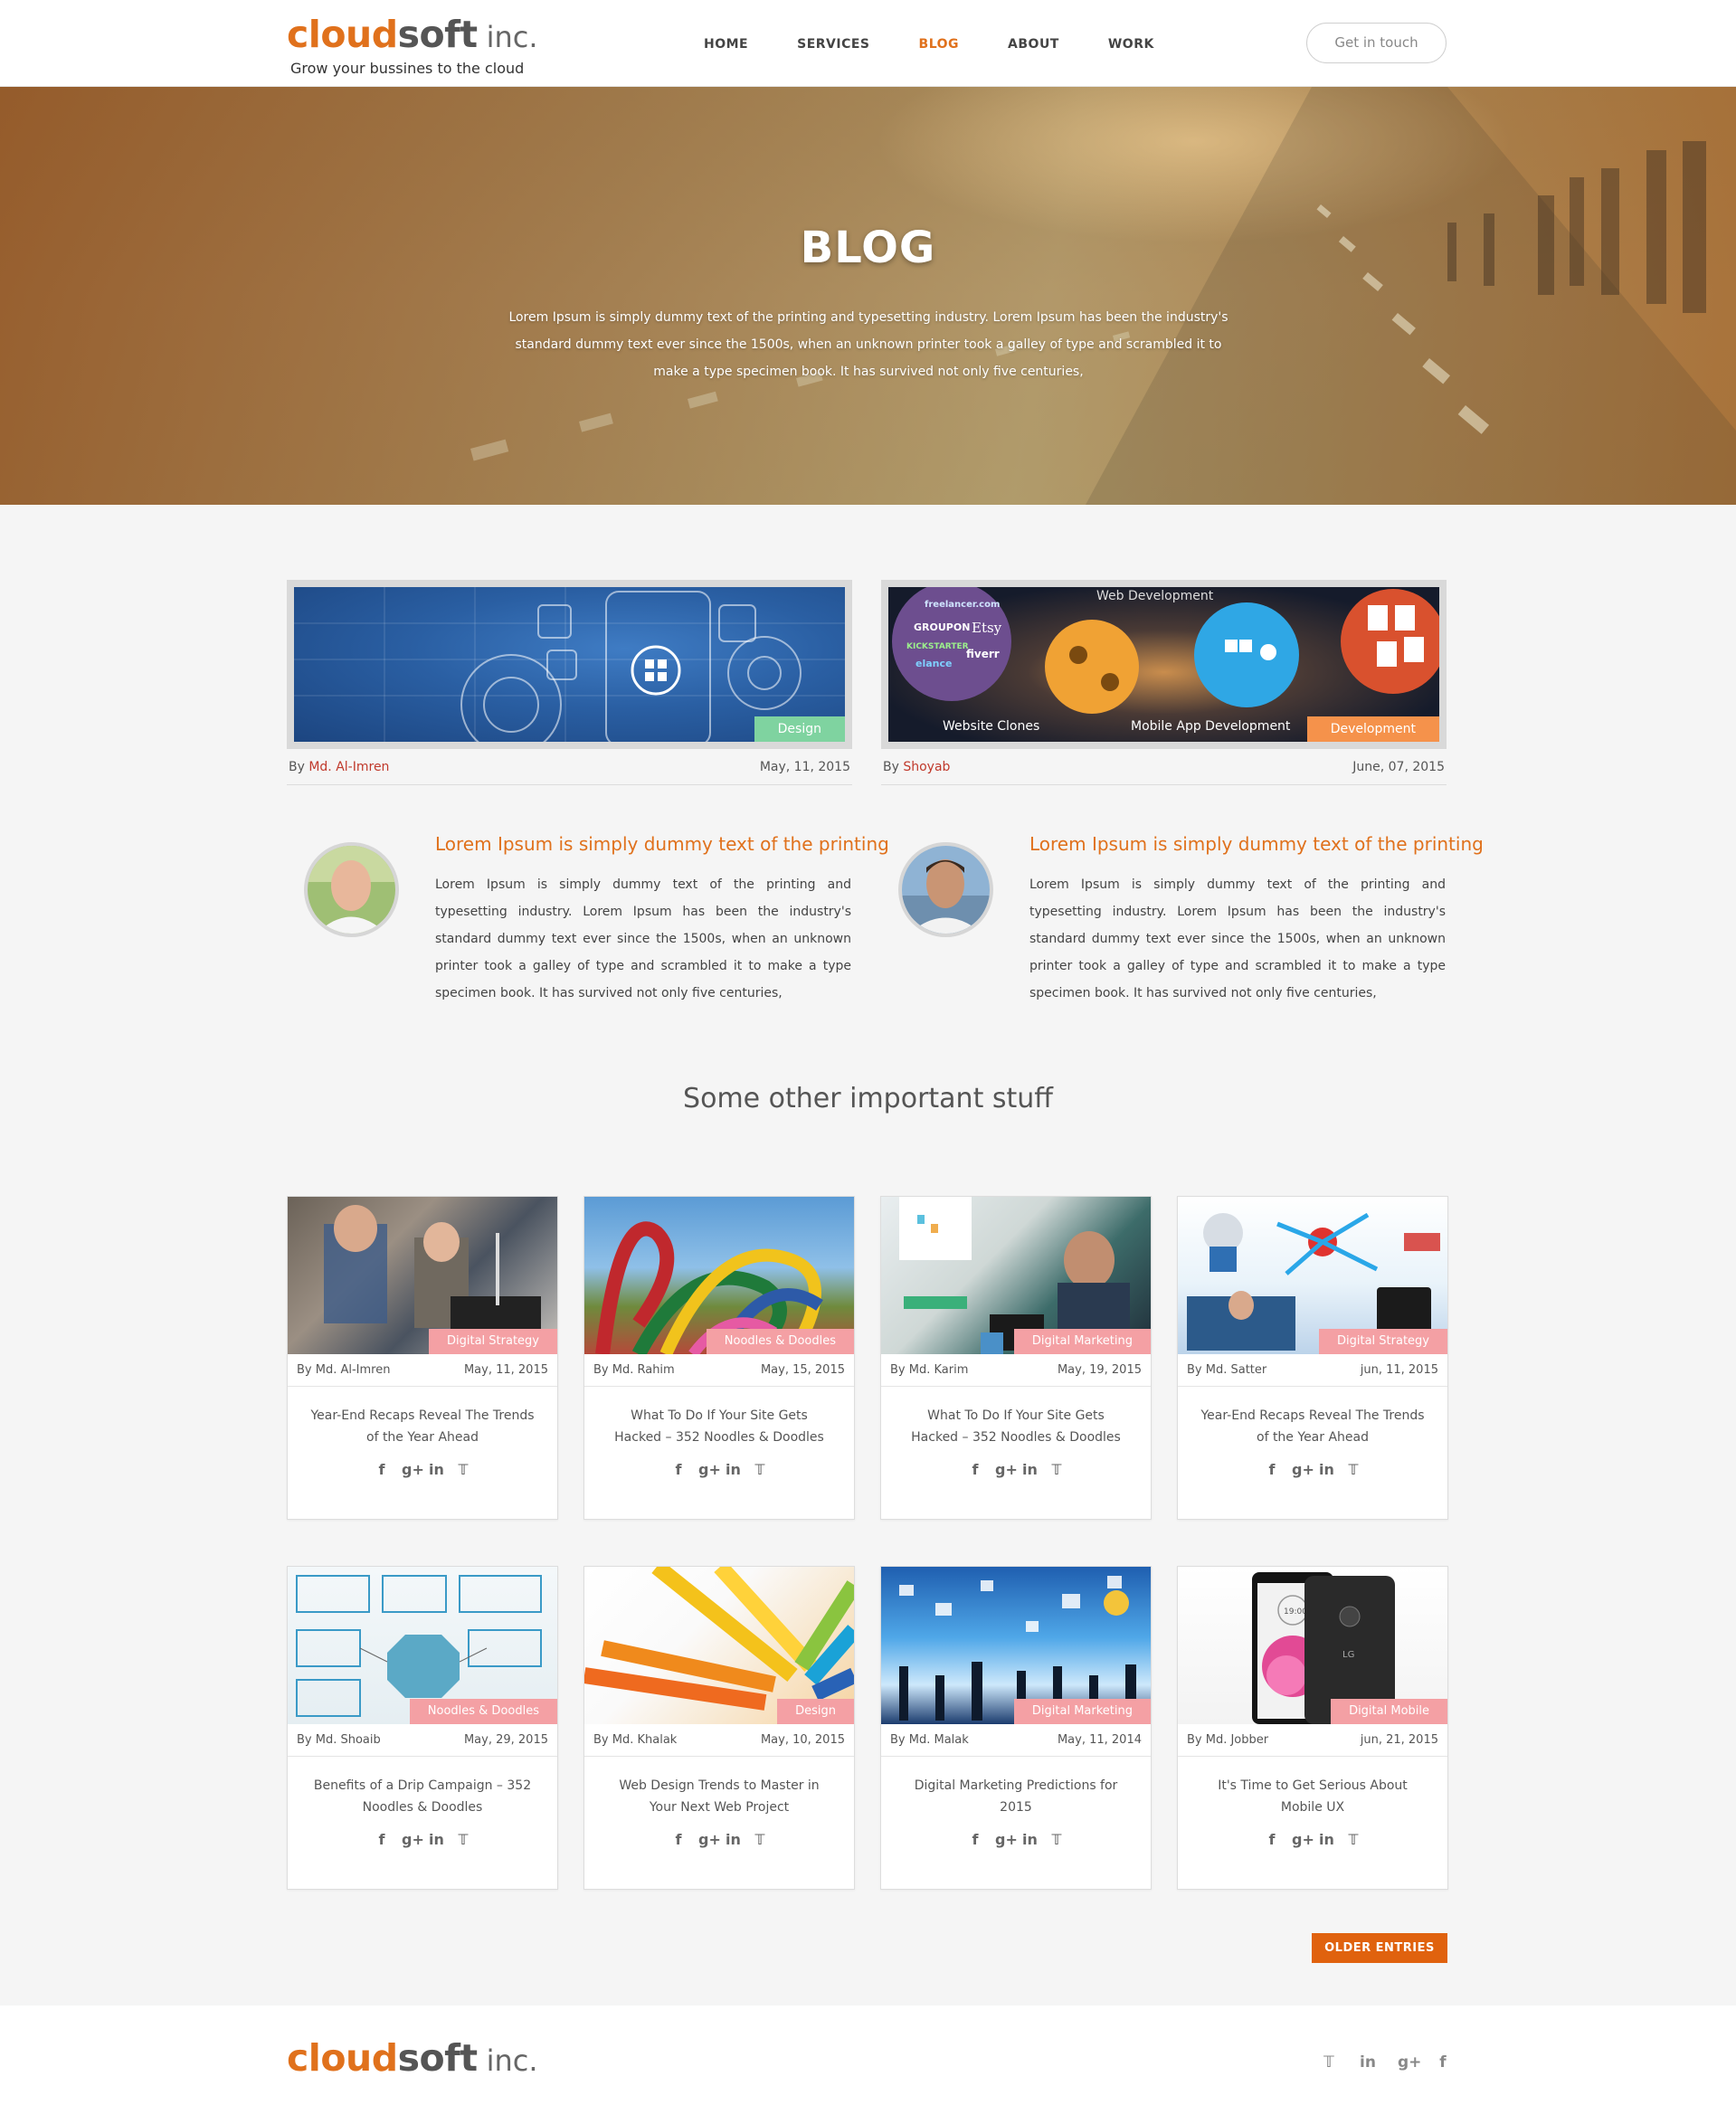 The height and width of the screenshot is (2105, 1736). What do you see at coordinates (929, 1740) in the screenshot?
I see `post-author: By Md. Malak` at bounding box center [929, 1740].